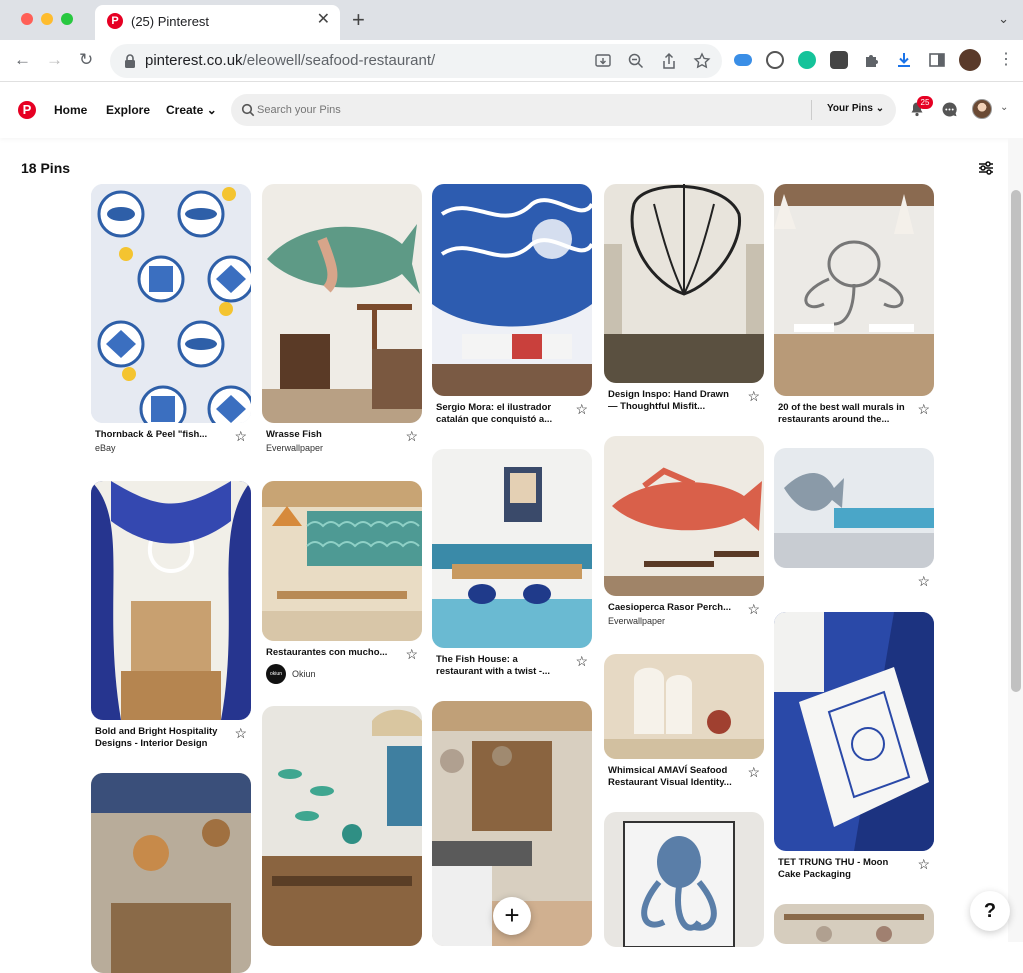 The image size is (1023, 973). I want to click on nav-home: Home, so click(70, 110).